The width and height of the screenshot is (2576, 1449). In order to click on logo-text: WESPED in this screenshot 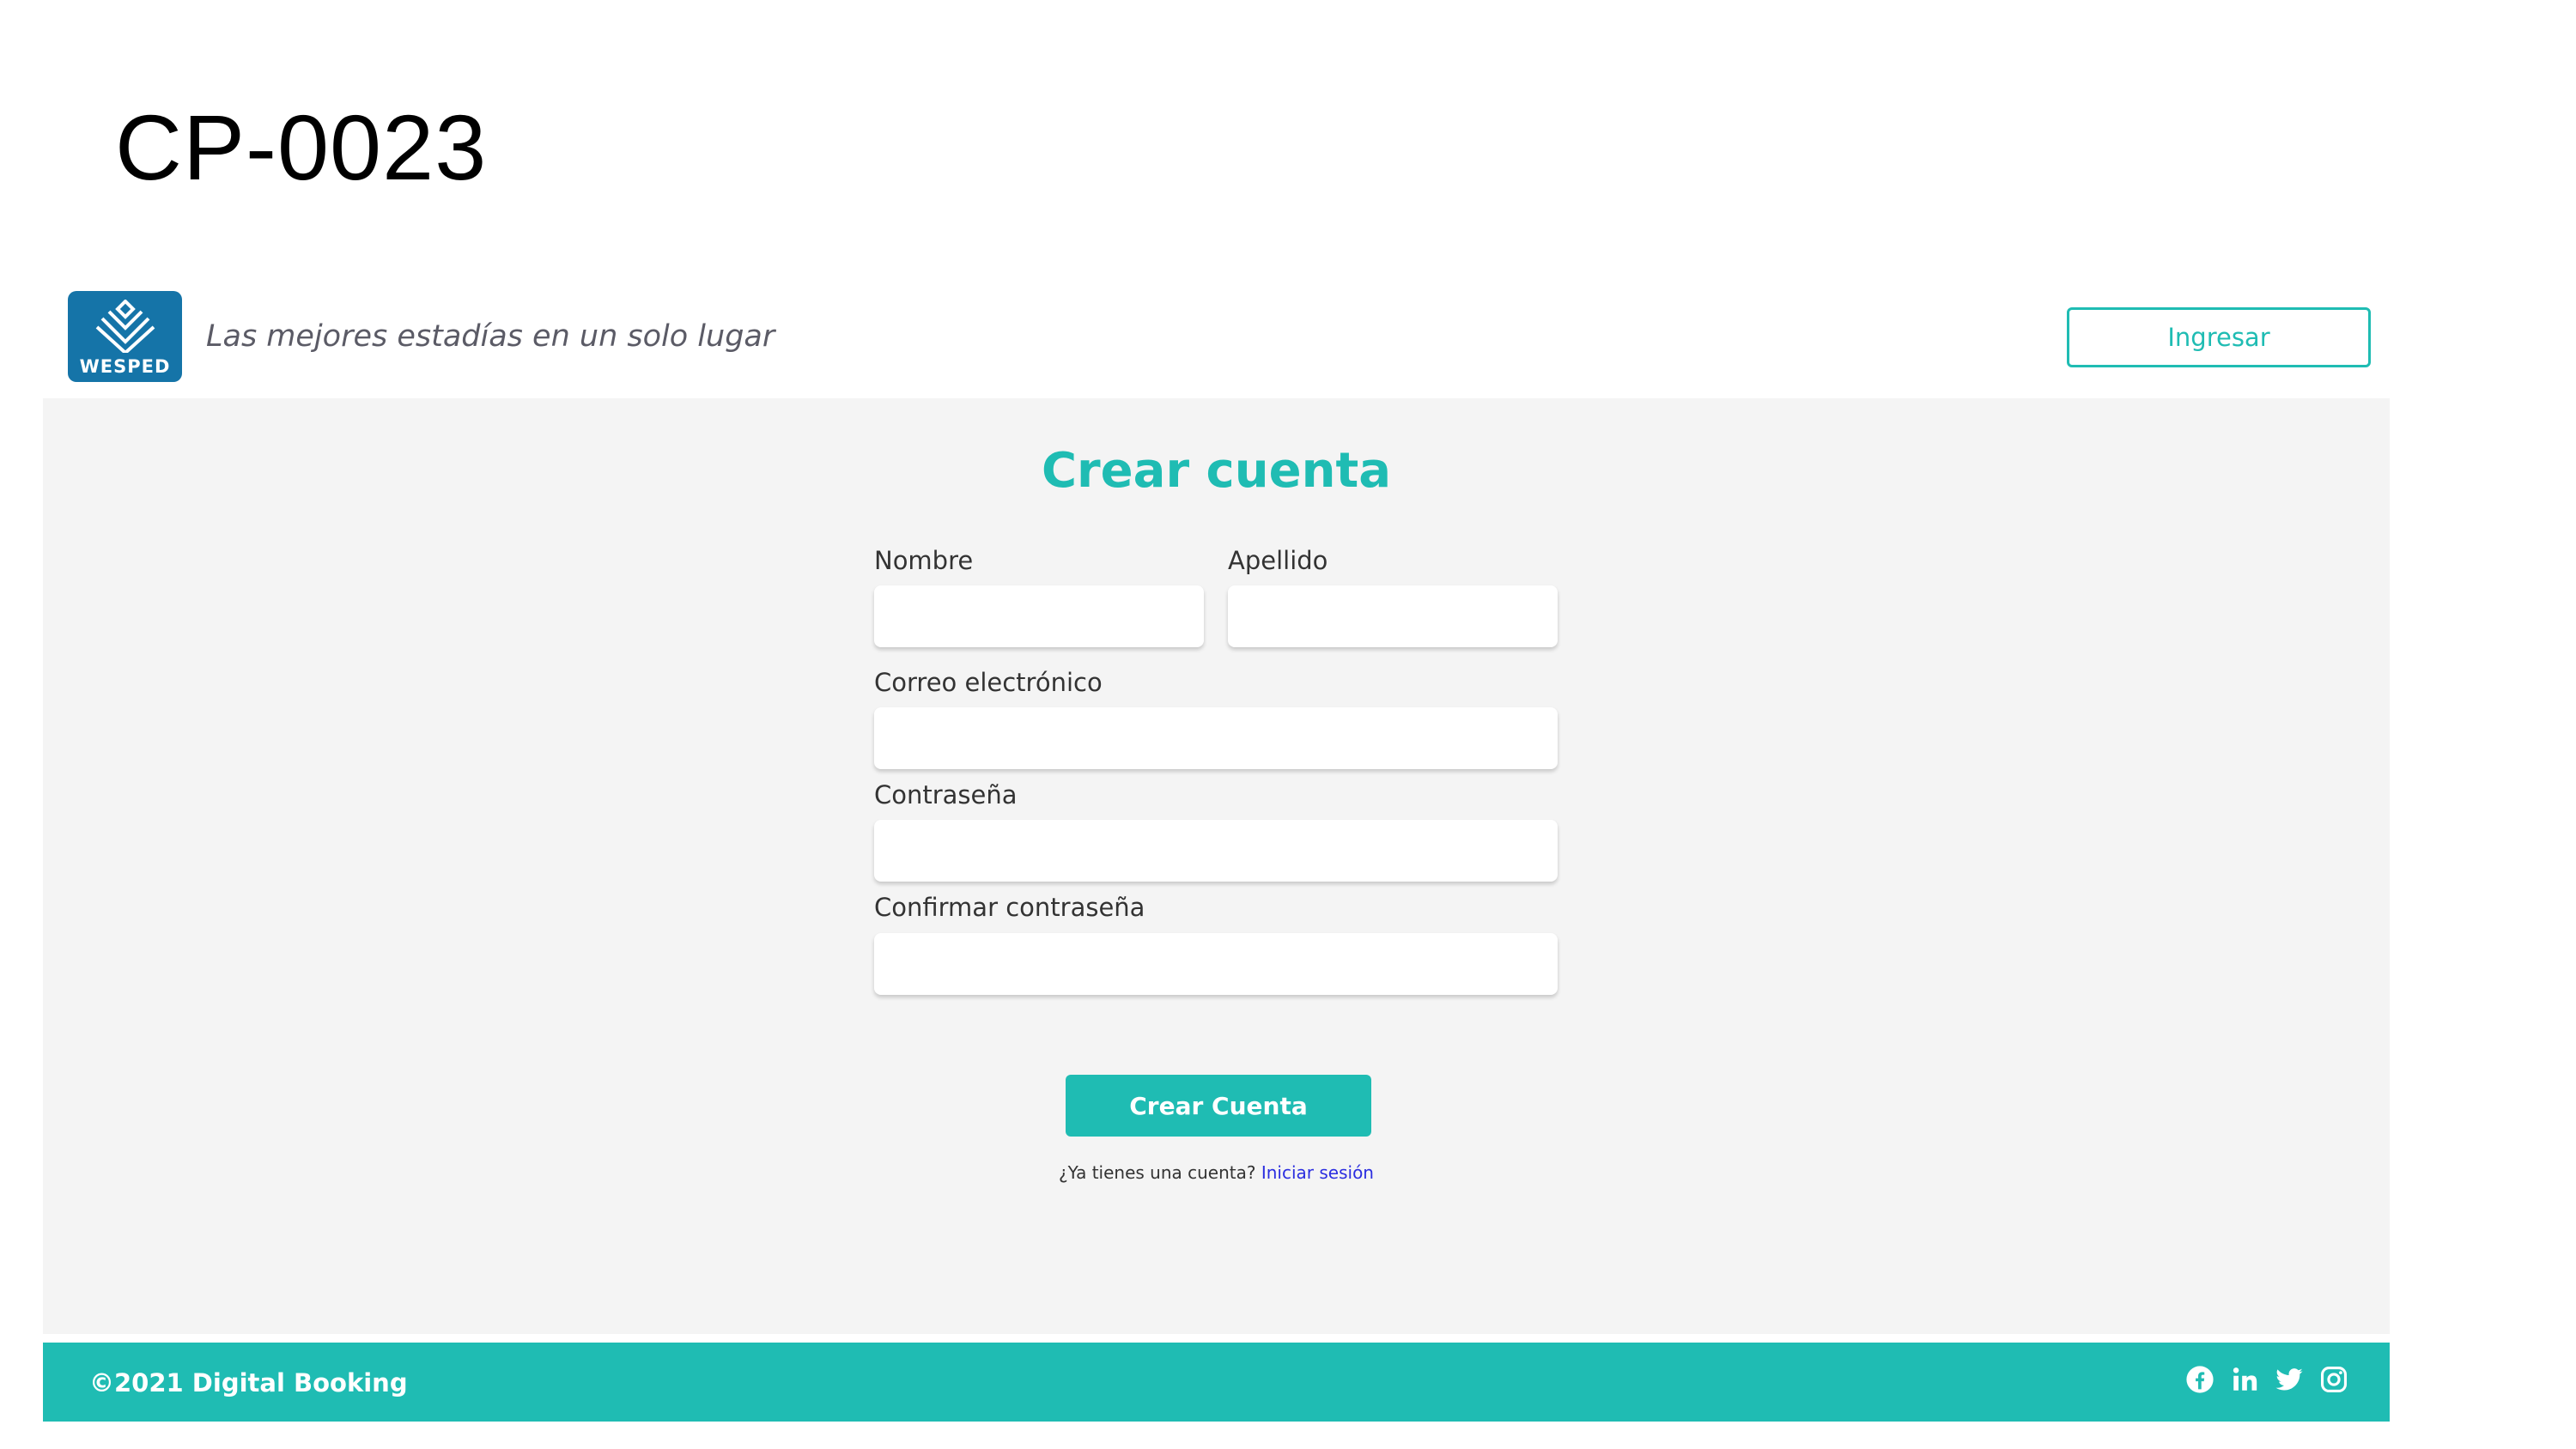, I will do `click(125, 366)`.